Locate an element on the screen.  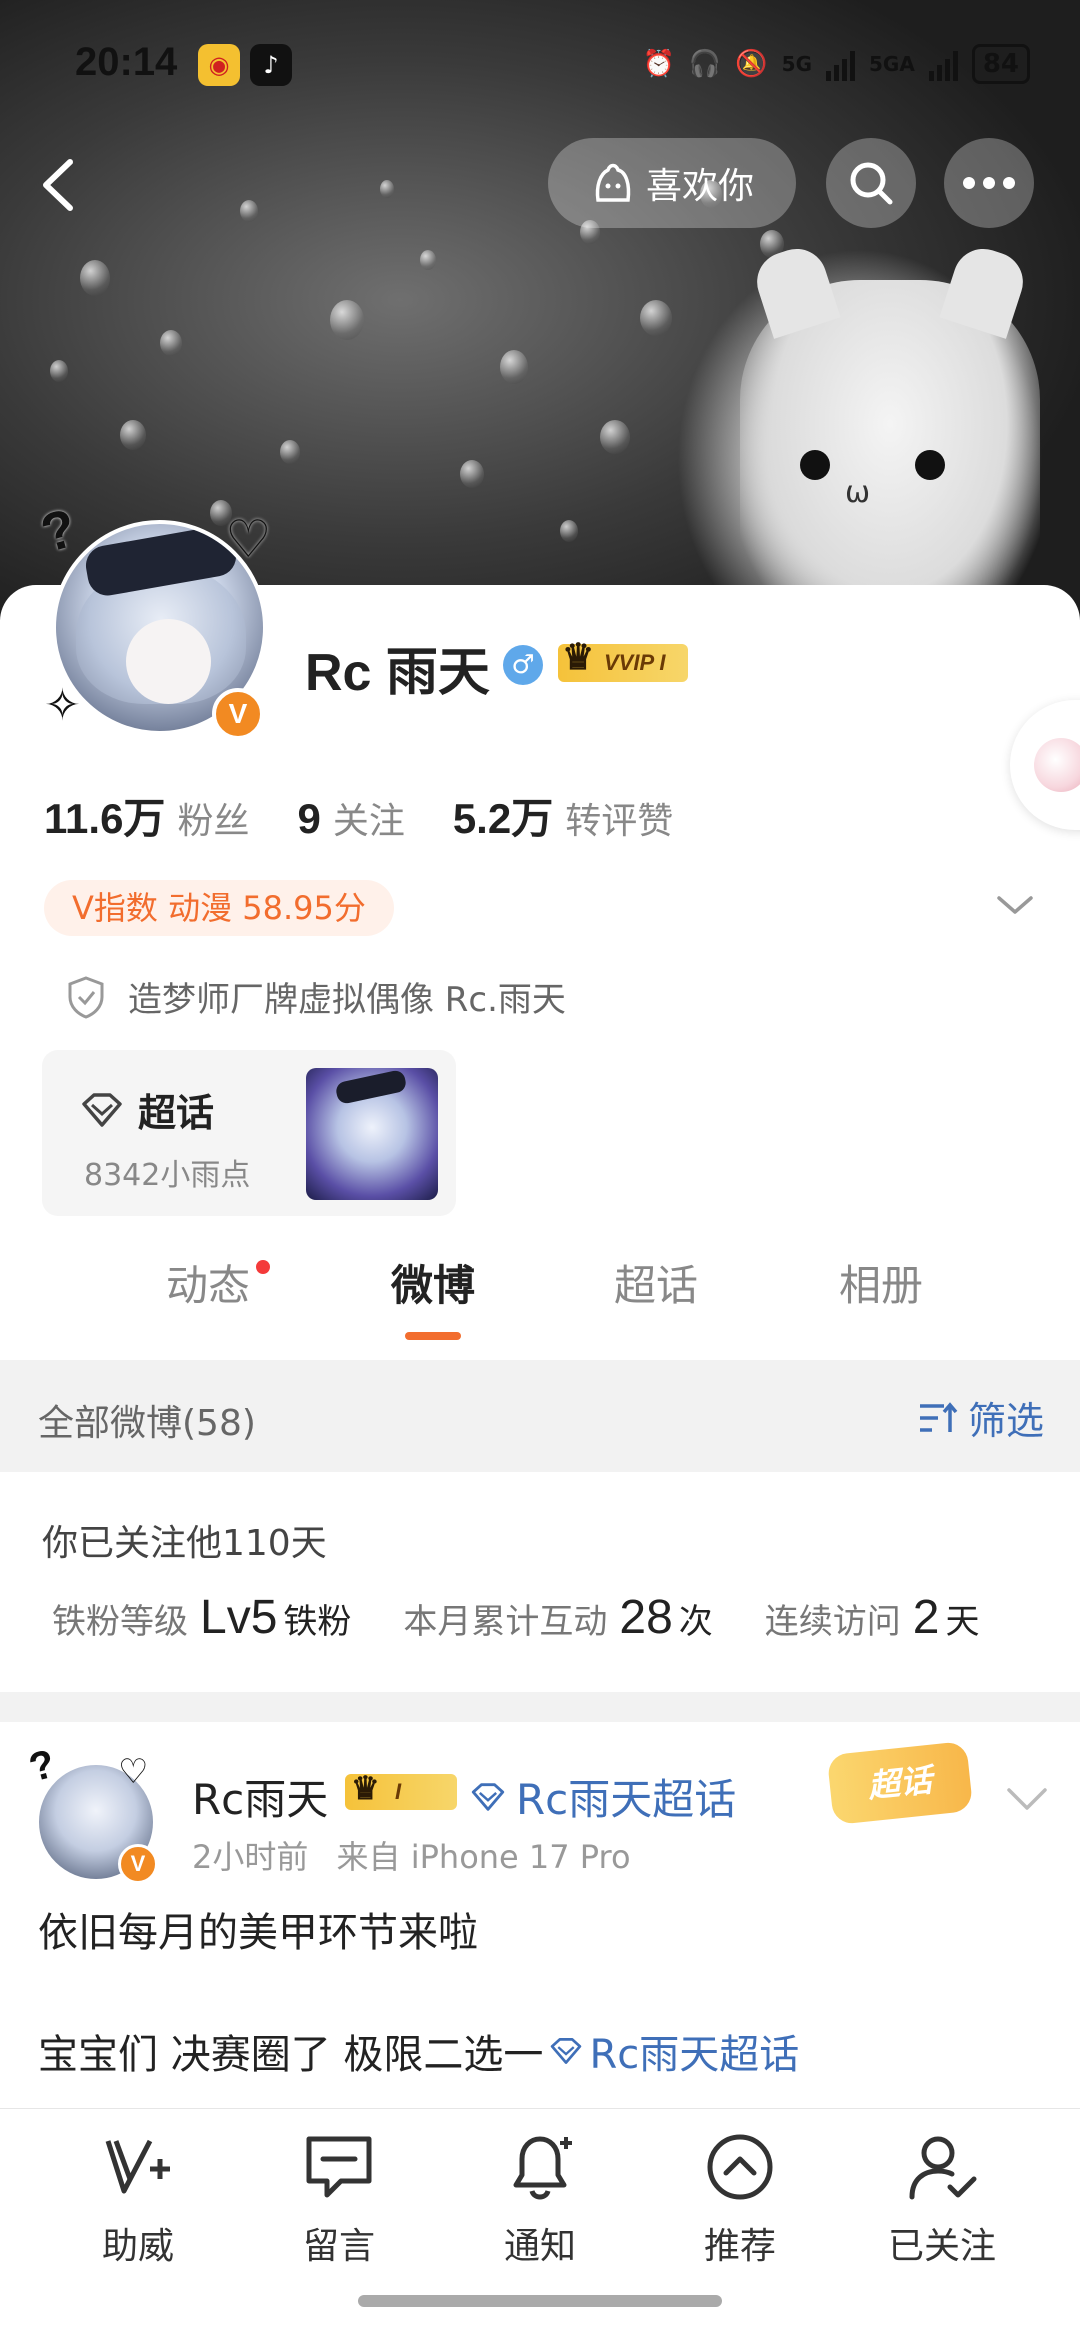
tab-album-label: 相册 is located at coordinates (880, 1285).